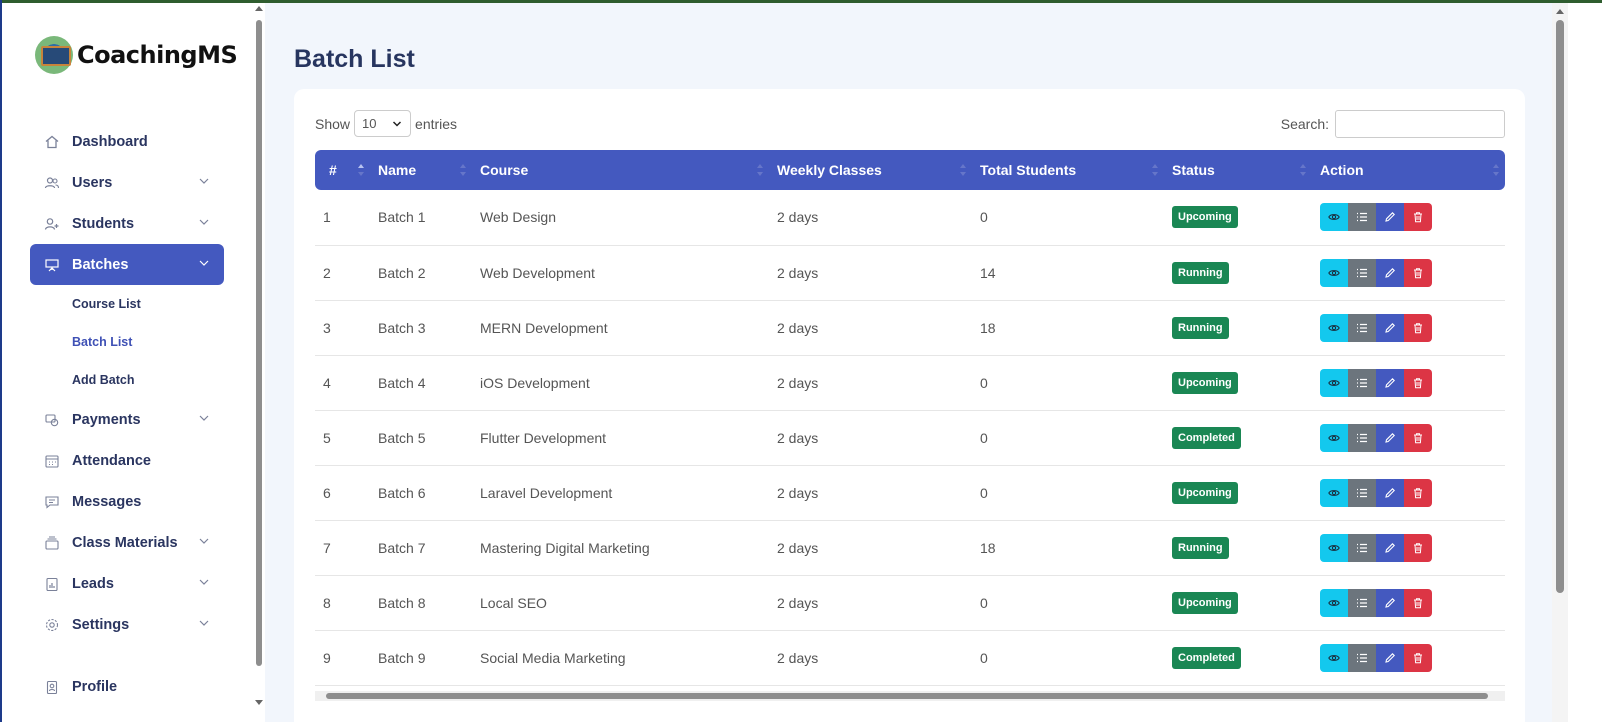 The width and height of the screenshot is (1602, 722). I want to click on sidebar-item-attendance: Attendance, so click(127, 460).